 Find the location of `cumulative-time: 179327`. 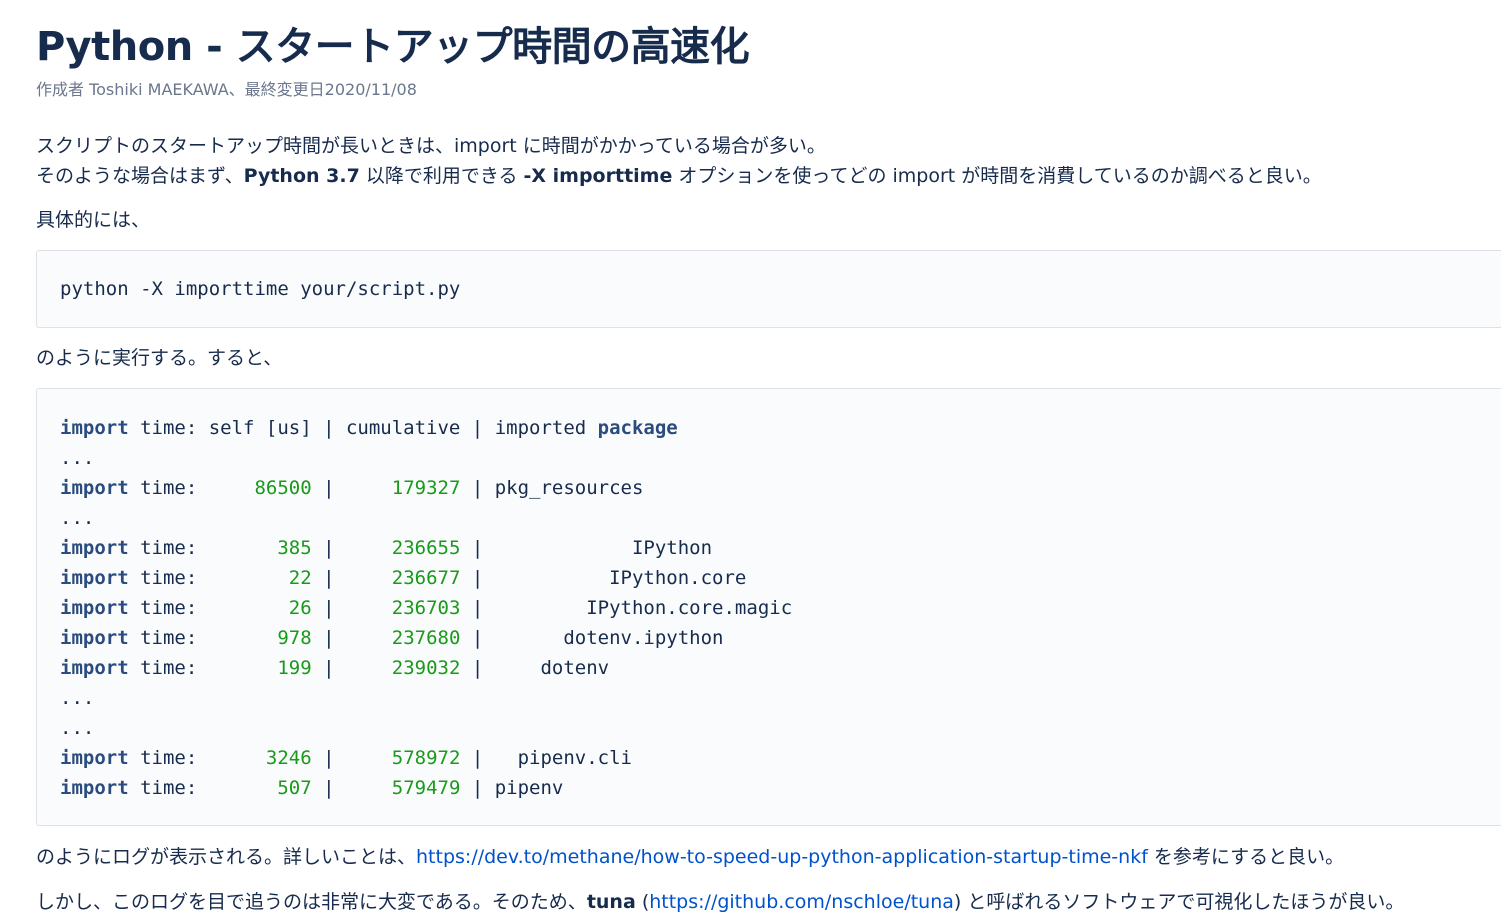

cumulative-time: 179327 is located at coordinates (403, 488).